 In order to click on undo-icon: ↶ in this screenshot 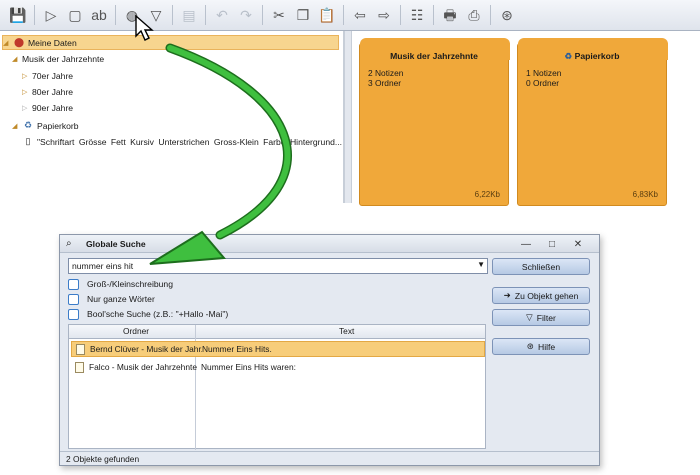, I will do `click(222, 15)`.